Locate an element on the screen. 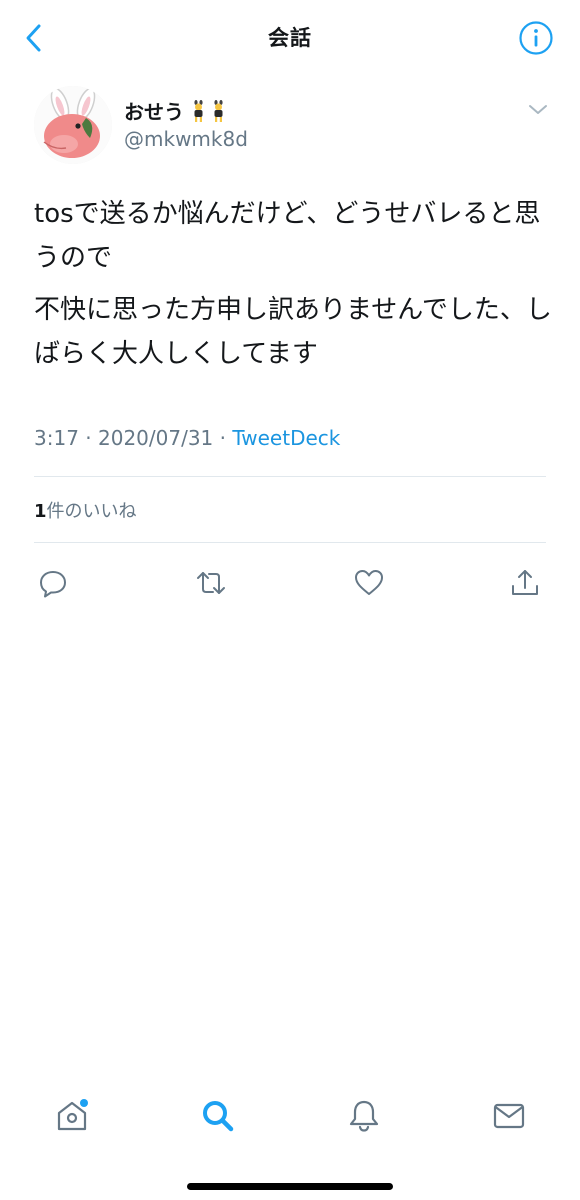 The width and height of the screenshot is (580, 1200). tweet-client-link: TweetDeck is located at coordinates (286, 438).